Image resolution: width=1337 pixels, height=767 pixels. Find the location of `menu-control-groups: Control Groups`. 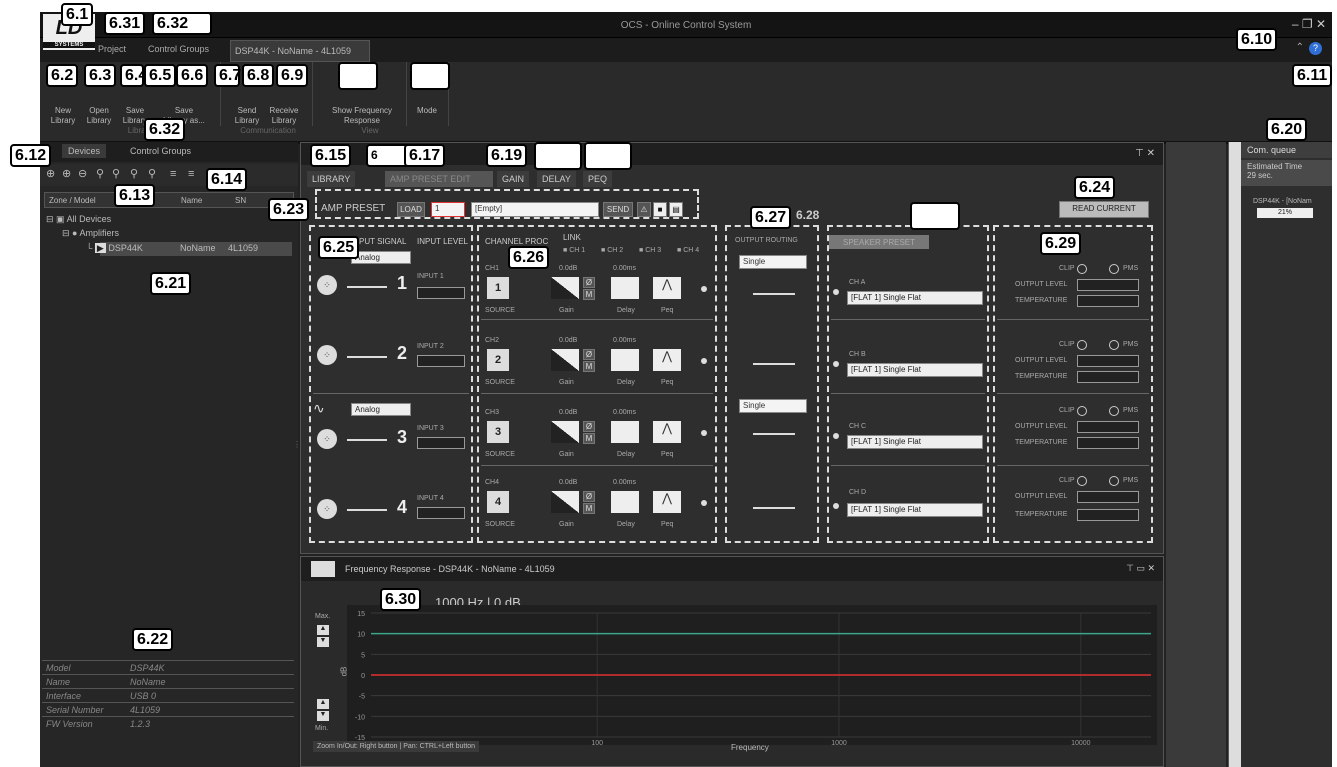

menu-control-groups: Control Groups is located at coordinates (178, 49).